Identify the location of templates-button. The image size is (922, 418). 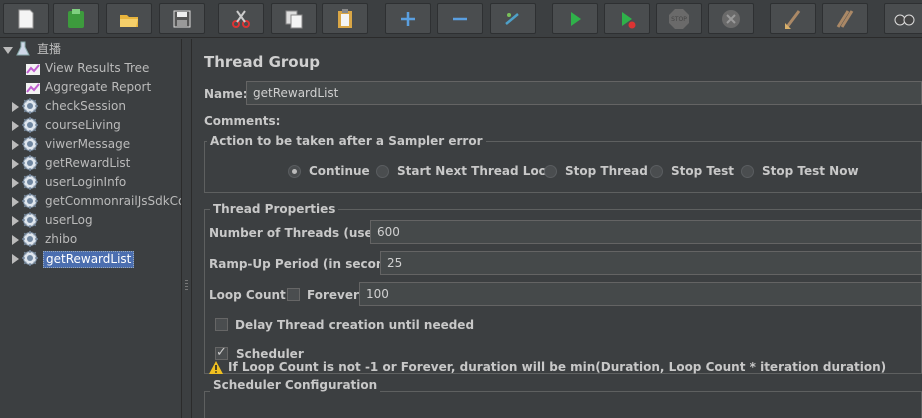
(76, 18).